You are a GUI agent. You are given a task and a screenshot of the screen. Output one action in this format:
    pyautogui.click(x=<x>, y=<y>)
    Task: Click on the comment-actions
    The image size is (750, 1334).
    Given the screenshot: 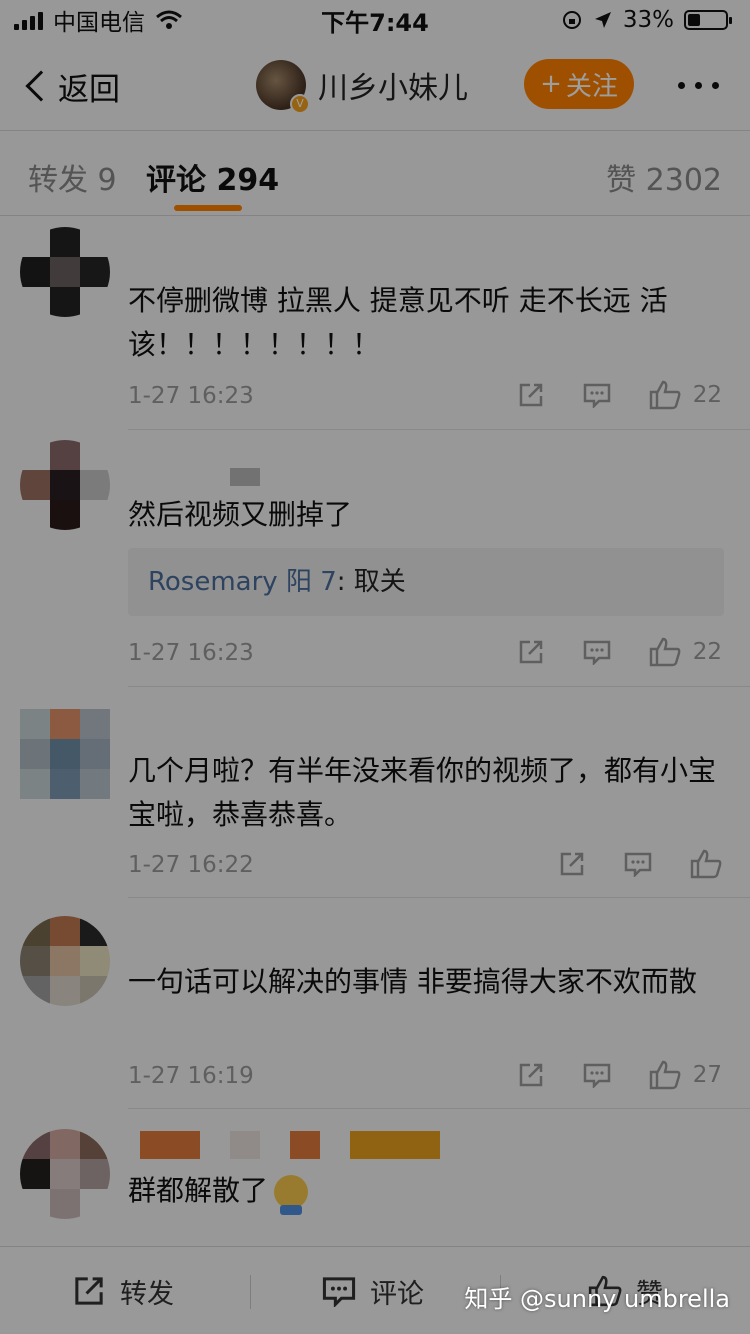 What is the action you would take?
    pyautogui.click(x=621, y=864)
    